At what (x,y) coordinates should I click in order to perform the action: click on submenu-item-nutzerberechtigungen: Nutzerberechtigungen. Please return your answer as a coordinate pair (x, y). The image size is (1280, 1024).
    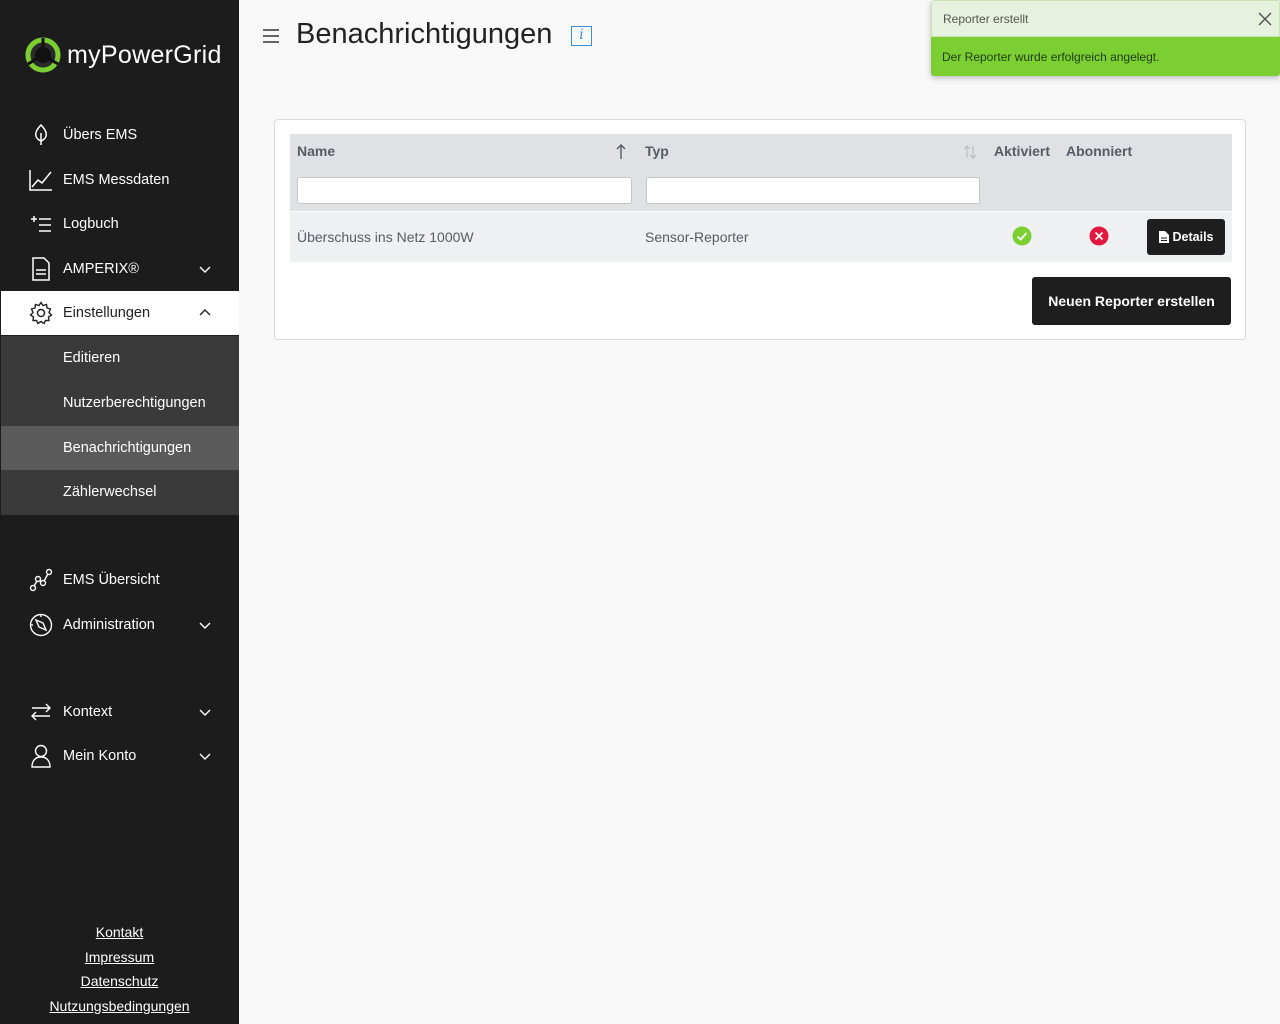
    Looking at the image, I should click on (120, 403).